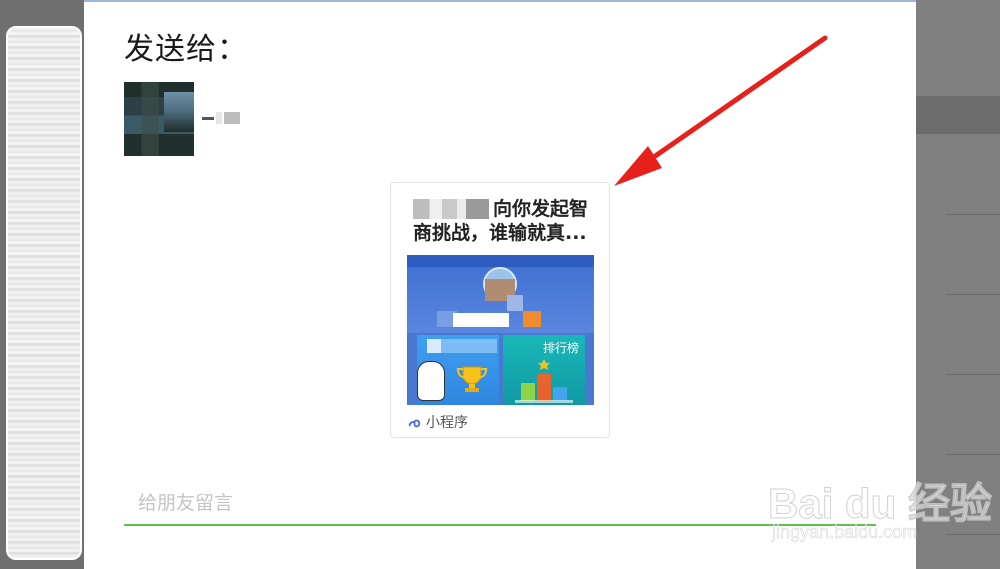  What do you see at coordinates (462, 346) in the screenshot?
I see `cover-tile-label-blurred` at bounding box center [462, 346].